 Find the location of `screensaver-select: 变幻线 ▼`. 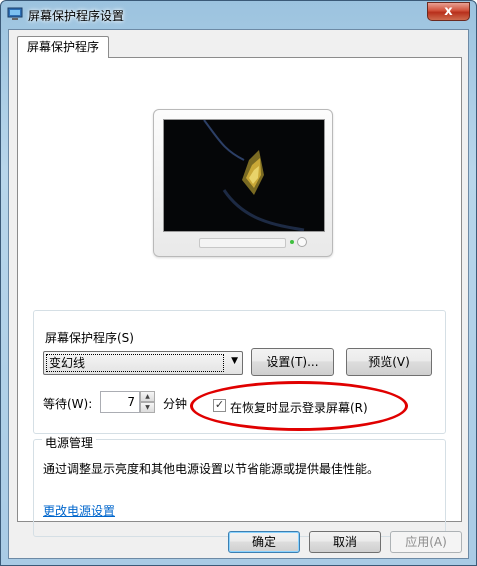

screensaver-select: 变幻线 ▼ is located at coordinates (143, 363).